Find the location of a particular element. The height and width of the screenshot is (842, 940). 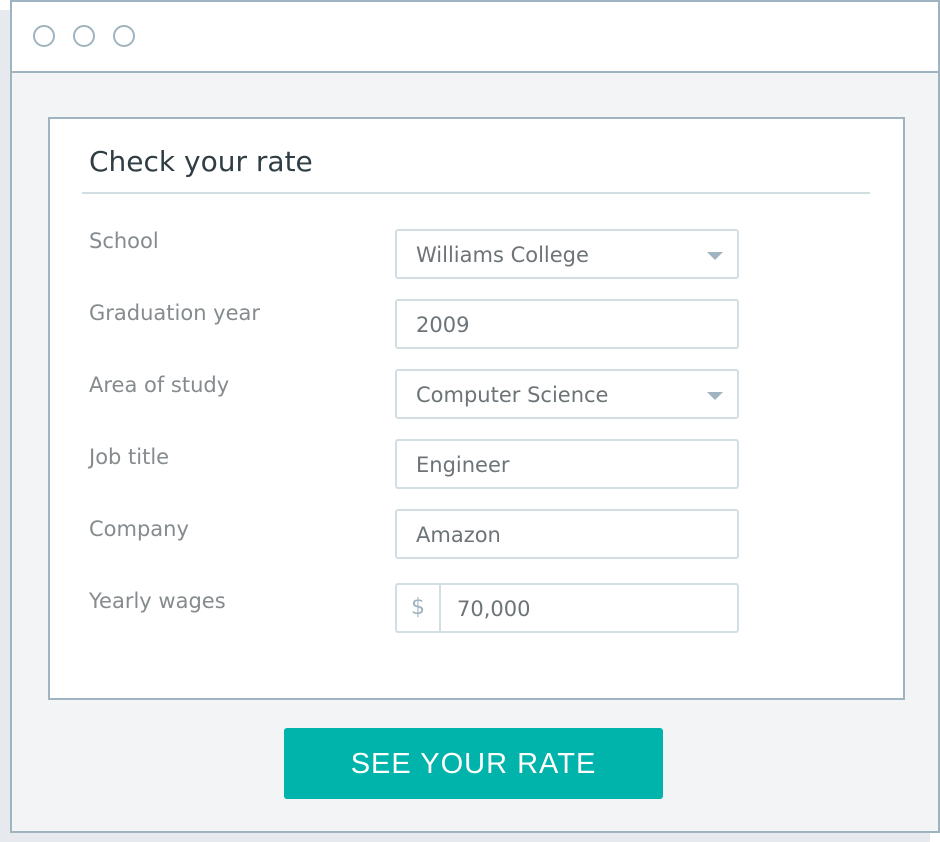

minimize-window-icon is located at coordinates (84, 36).